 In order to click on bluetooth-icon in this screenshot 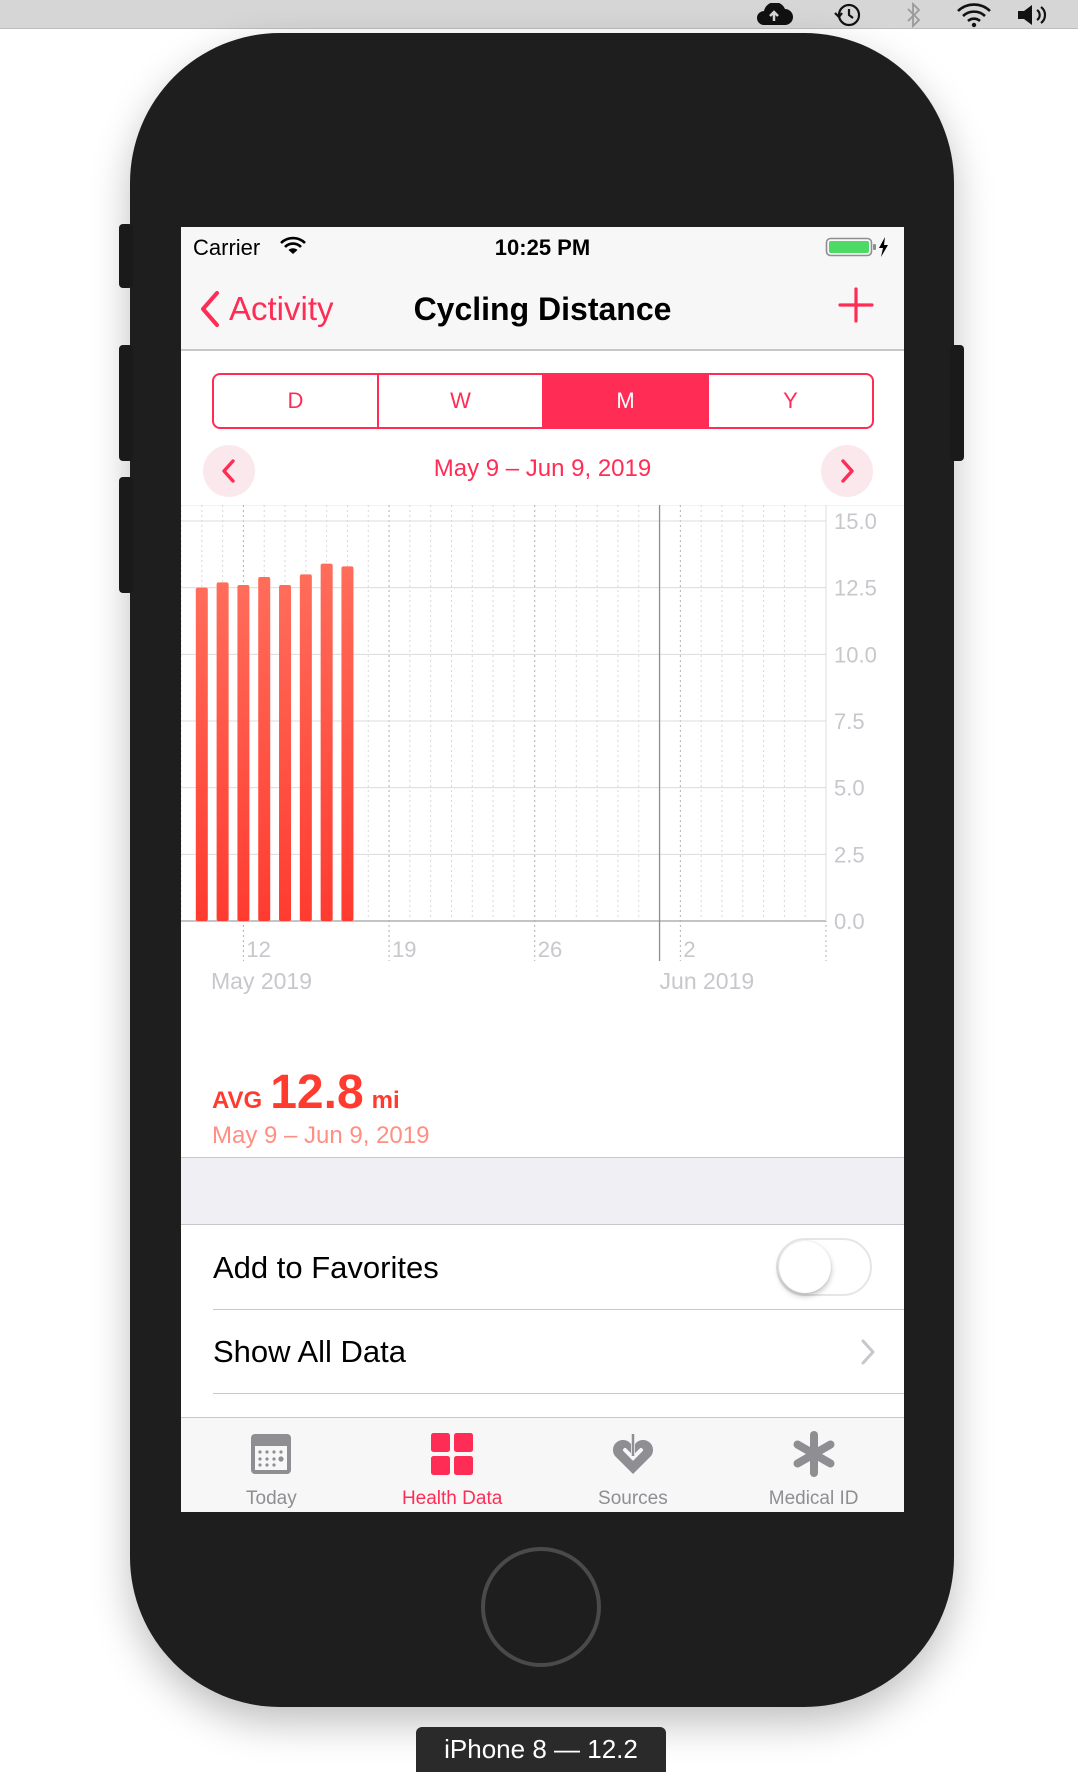, I will do `click(914, 14)`.